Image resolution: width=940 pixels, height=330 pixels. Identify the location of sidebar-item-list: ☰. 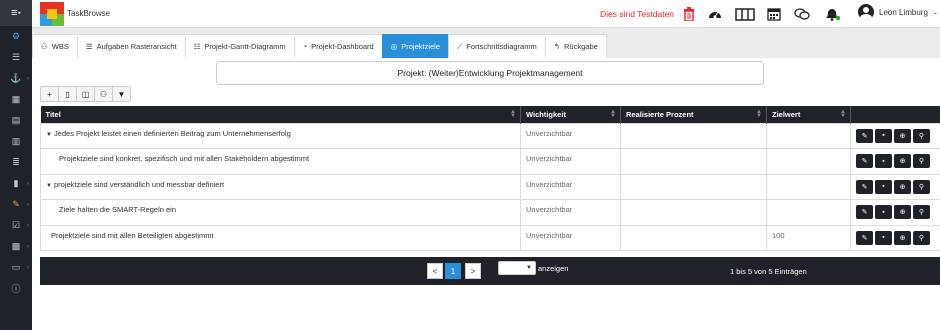
(16, 57).